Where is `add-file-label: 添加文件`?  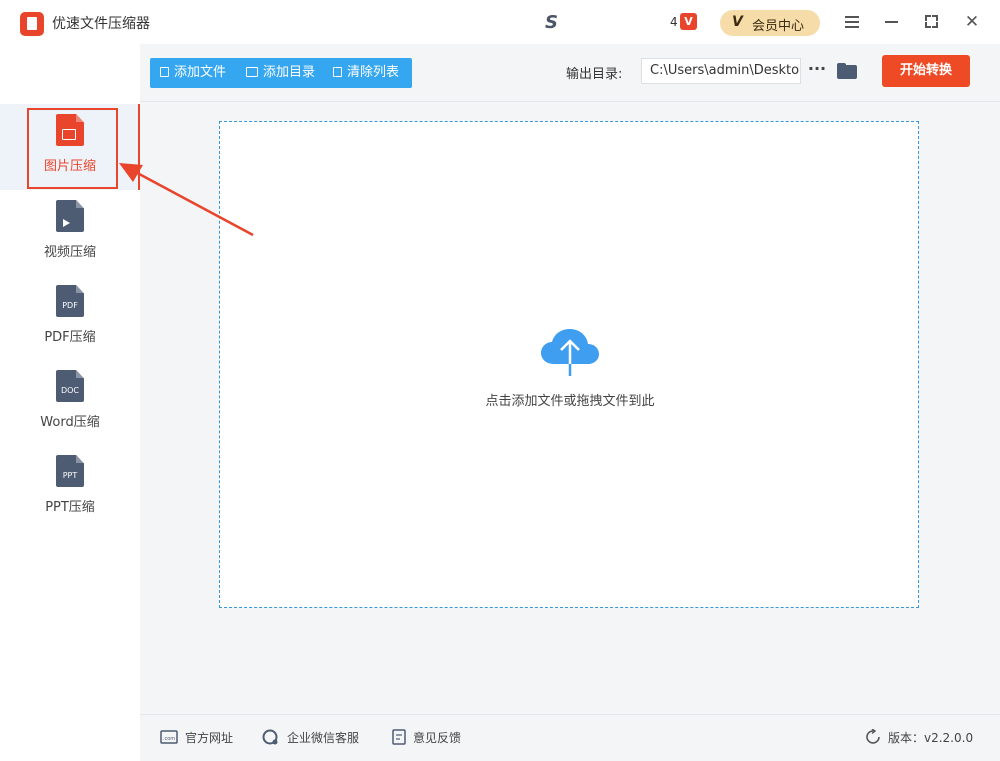 add-file-label: 添加文件 is located at coordinates (200, 72).